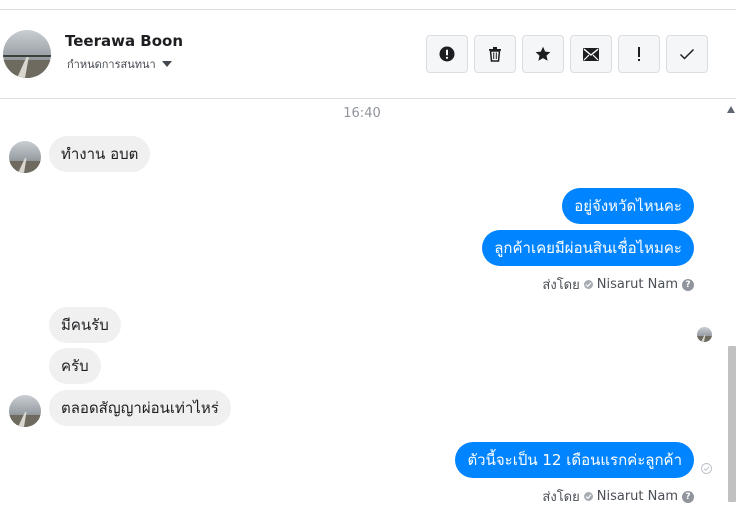 The width and height of the screenshot is (736, 508). What do you see at coordinates (731, 109) in the screenshot?
I see `scroll-up-arrow-icon` at bounding box center [731, 109].